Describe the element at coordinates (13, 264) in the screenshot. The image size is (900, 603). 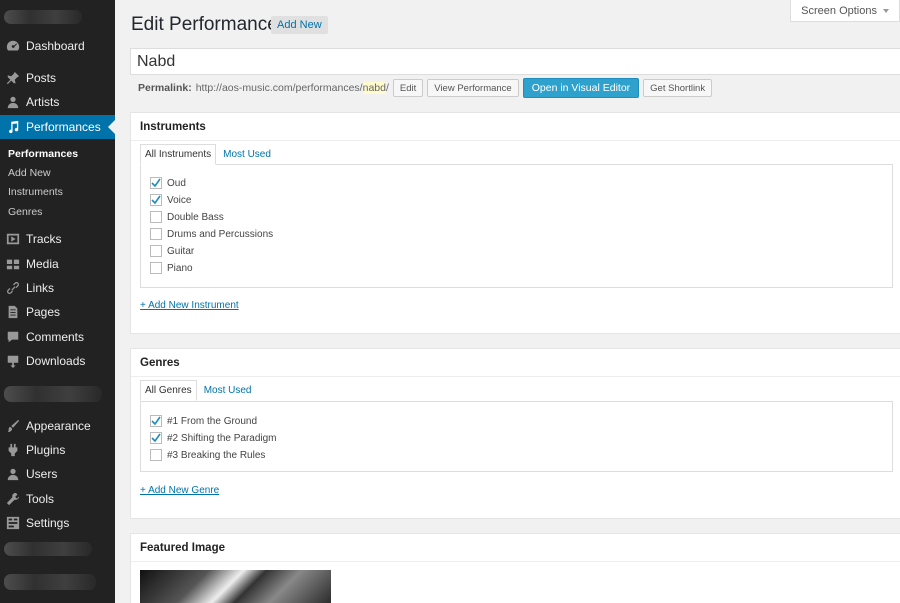
I see `media-icon` at that location.